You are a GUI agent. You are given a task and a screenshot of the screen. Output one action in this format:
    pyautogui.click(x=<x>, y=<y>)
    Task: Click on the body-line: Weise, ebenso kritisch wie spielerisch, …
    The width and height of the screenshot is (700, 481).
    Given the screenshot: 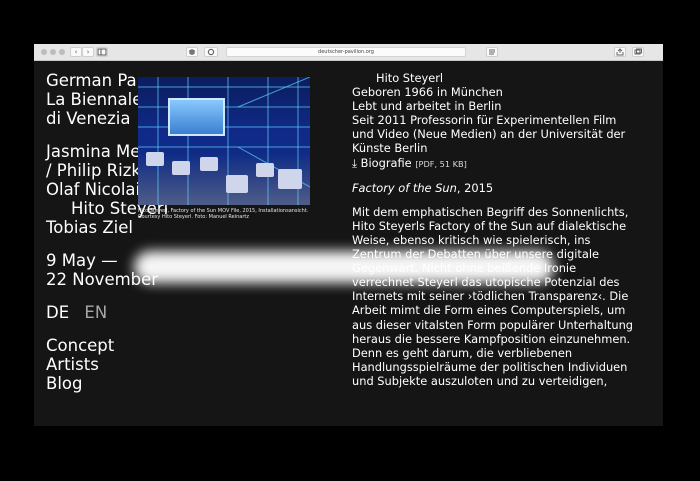 What is the action you would take?
    pyautogui.click(x=471, y=239)
    